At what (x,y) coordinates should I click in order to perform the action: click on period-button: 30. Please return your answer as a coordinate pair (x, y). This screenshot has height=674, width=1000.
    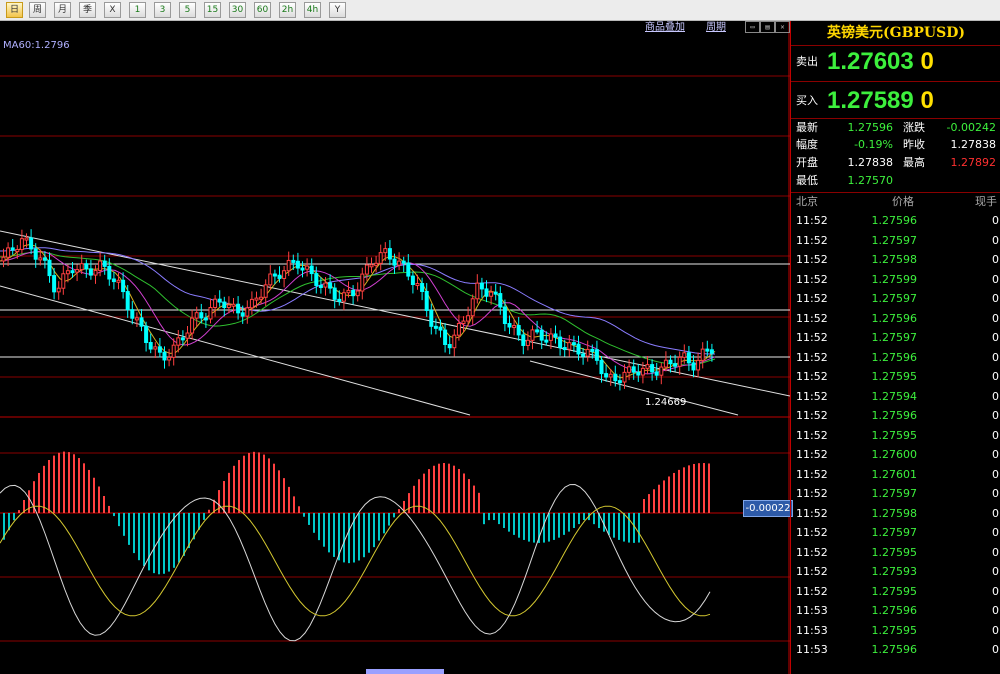
    Looking at the image, I should click on (237, 10).